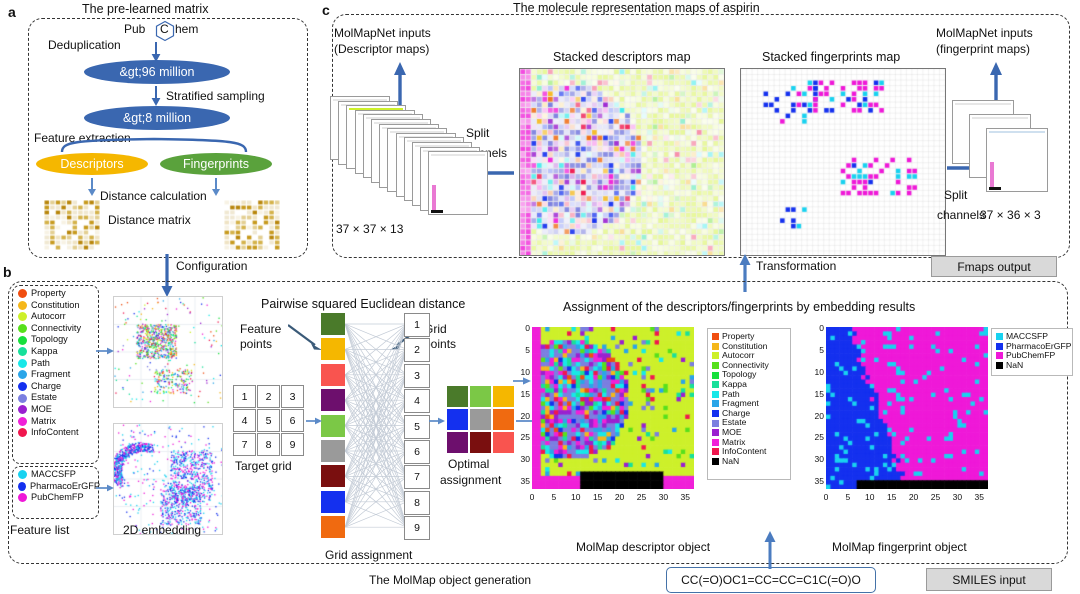 This screenshot has width=1080, height=594. What do you see at coordinates (40, 530) in the screenshot?
I see `feature-list-title: Feature list` at bounding box center [40, 530].